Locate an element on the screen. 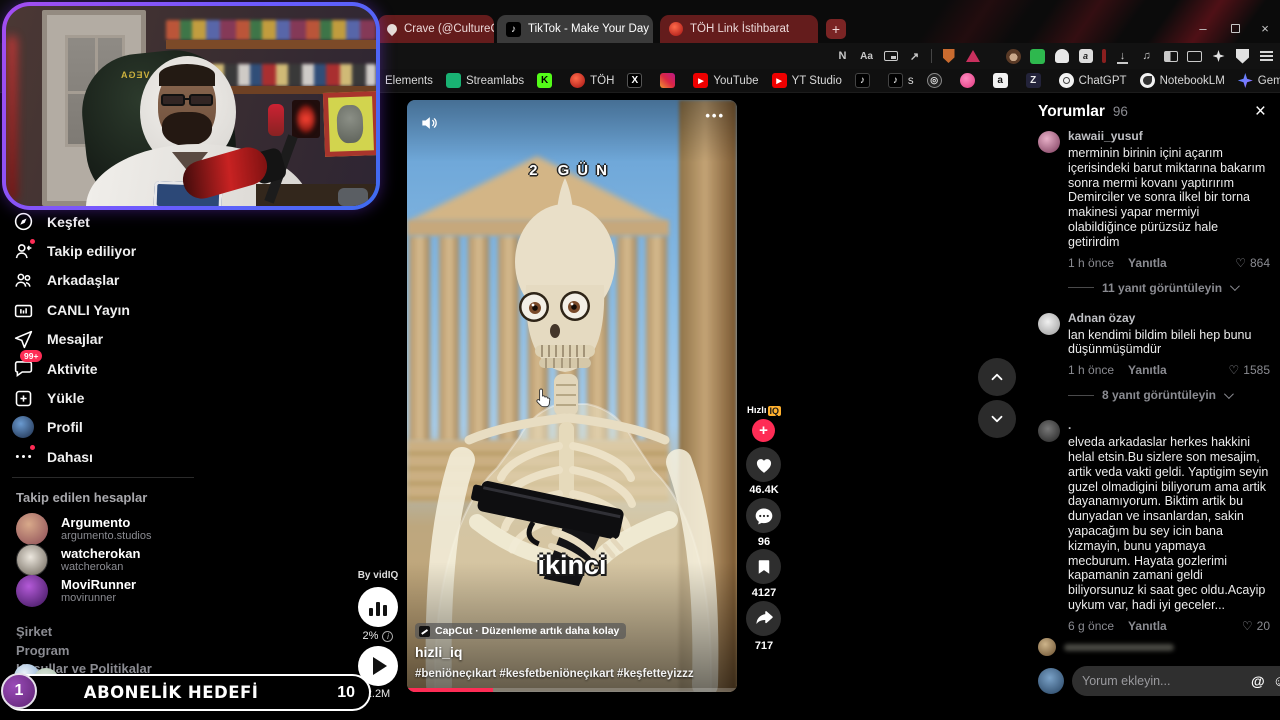  video-progress-bar is located at coordinates (572, 690).